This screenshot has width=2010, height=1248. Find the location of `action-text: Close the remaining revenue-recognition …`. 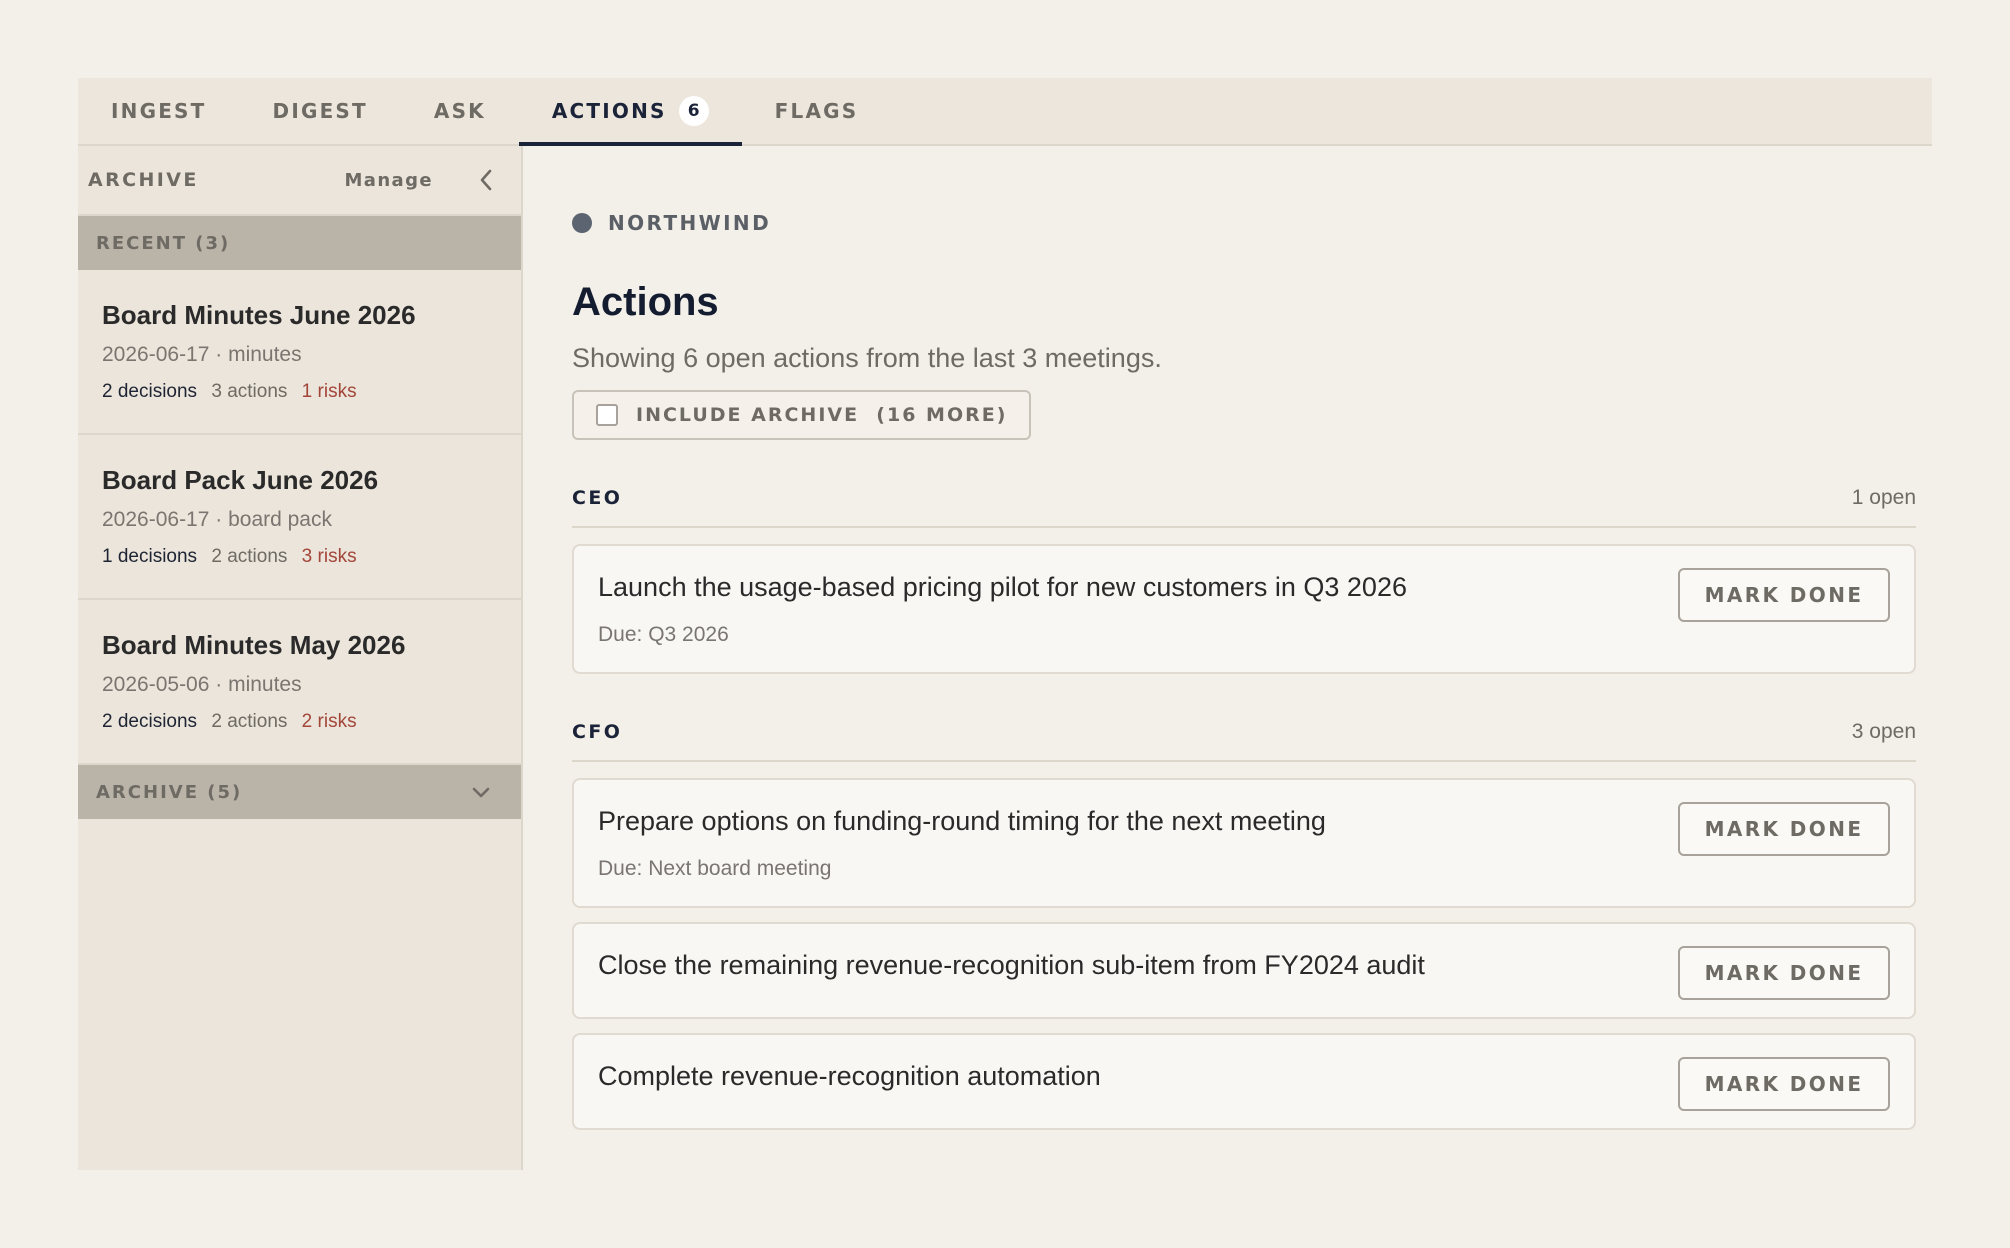

action-text: Close the remaining revenue-recognition … is located at coordinates (1011, 965).